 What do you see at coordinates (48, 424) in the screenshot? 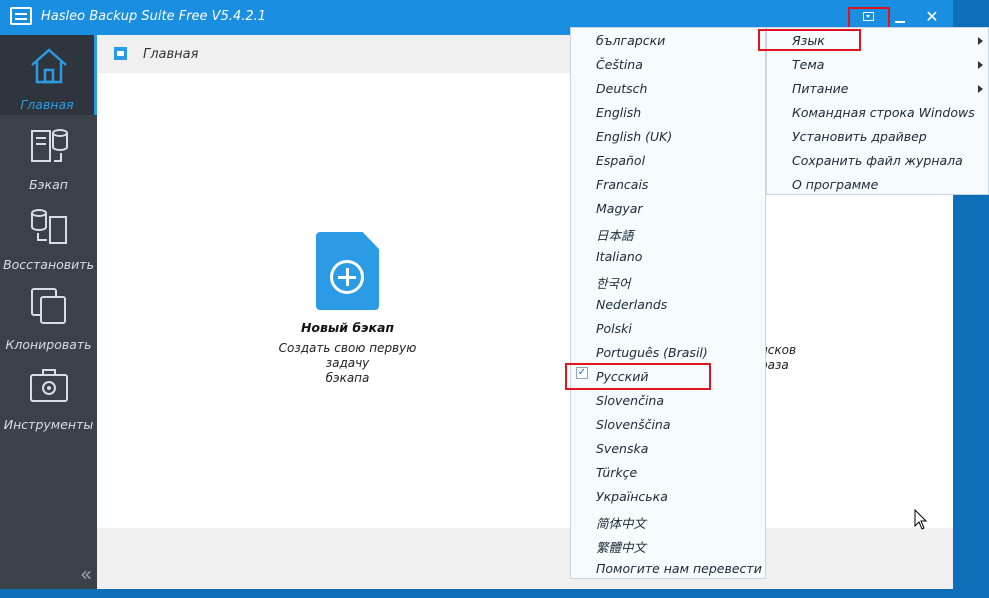
I see `nav-tools-label: Инструменты` at bounding box center [48, 424].